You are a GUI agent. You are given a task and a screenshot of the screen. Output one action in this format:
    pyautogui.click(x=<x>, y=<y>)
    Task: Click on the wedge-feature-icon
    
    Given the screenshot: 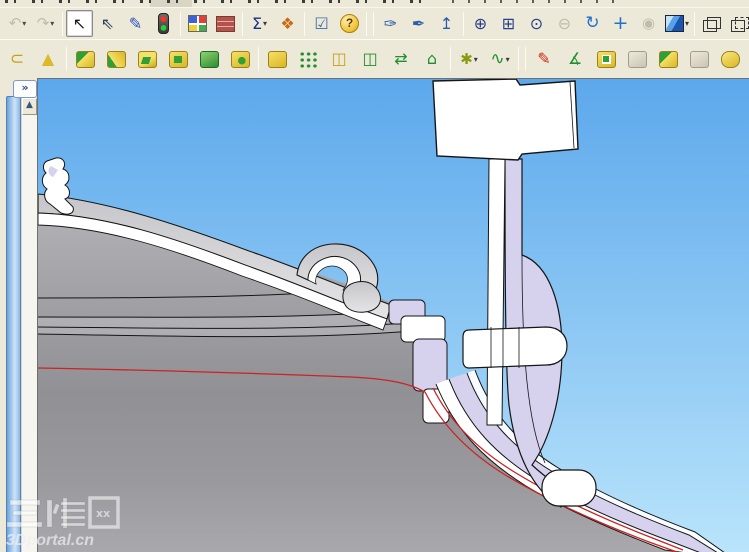 What is the action you would take?
    pyautogui.click(x=209, y=59)
    